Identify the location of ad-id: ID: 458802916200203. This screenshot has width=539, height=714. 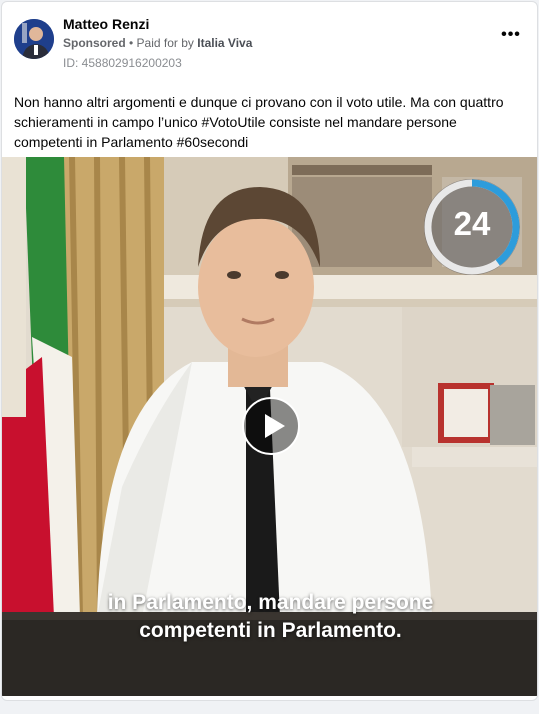
(122, 63).